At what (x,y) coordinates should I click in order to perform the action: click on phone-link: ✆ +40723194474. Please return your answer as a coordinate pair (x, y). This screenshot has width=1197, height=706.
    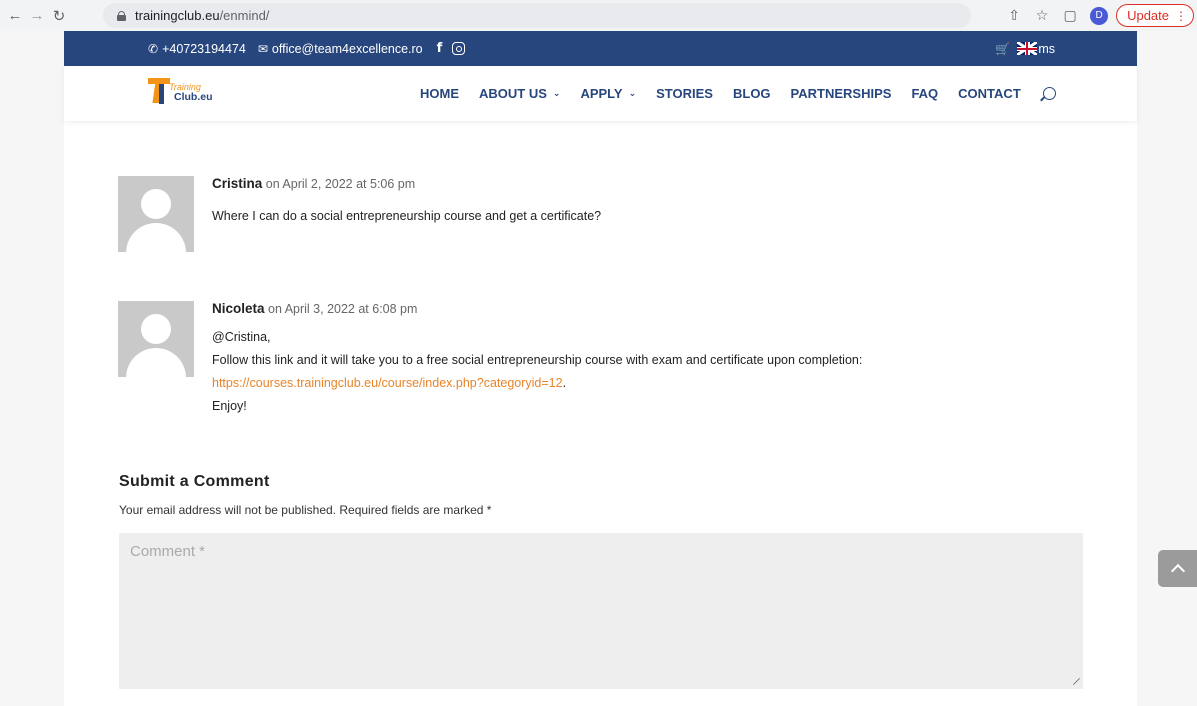
    Looking at the image, I should click on (197, 49).